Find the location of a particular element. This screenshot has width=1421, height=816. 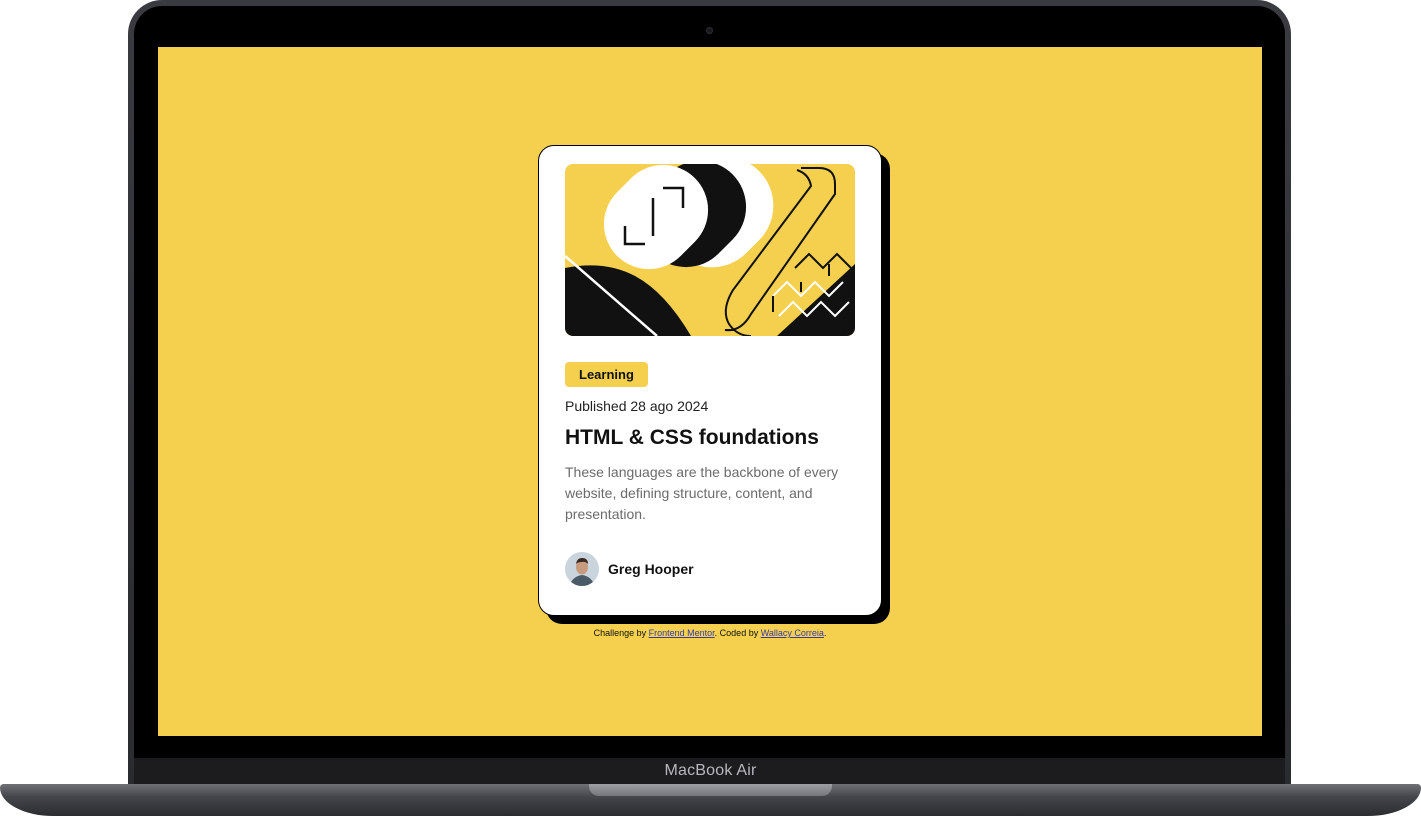

coder-link: Wallacy Correia is located at coordinates (792, 633).